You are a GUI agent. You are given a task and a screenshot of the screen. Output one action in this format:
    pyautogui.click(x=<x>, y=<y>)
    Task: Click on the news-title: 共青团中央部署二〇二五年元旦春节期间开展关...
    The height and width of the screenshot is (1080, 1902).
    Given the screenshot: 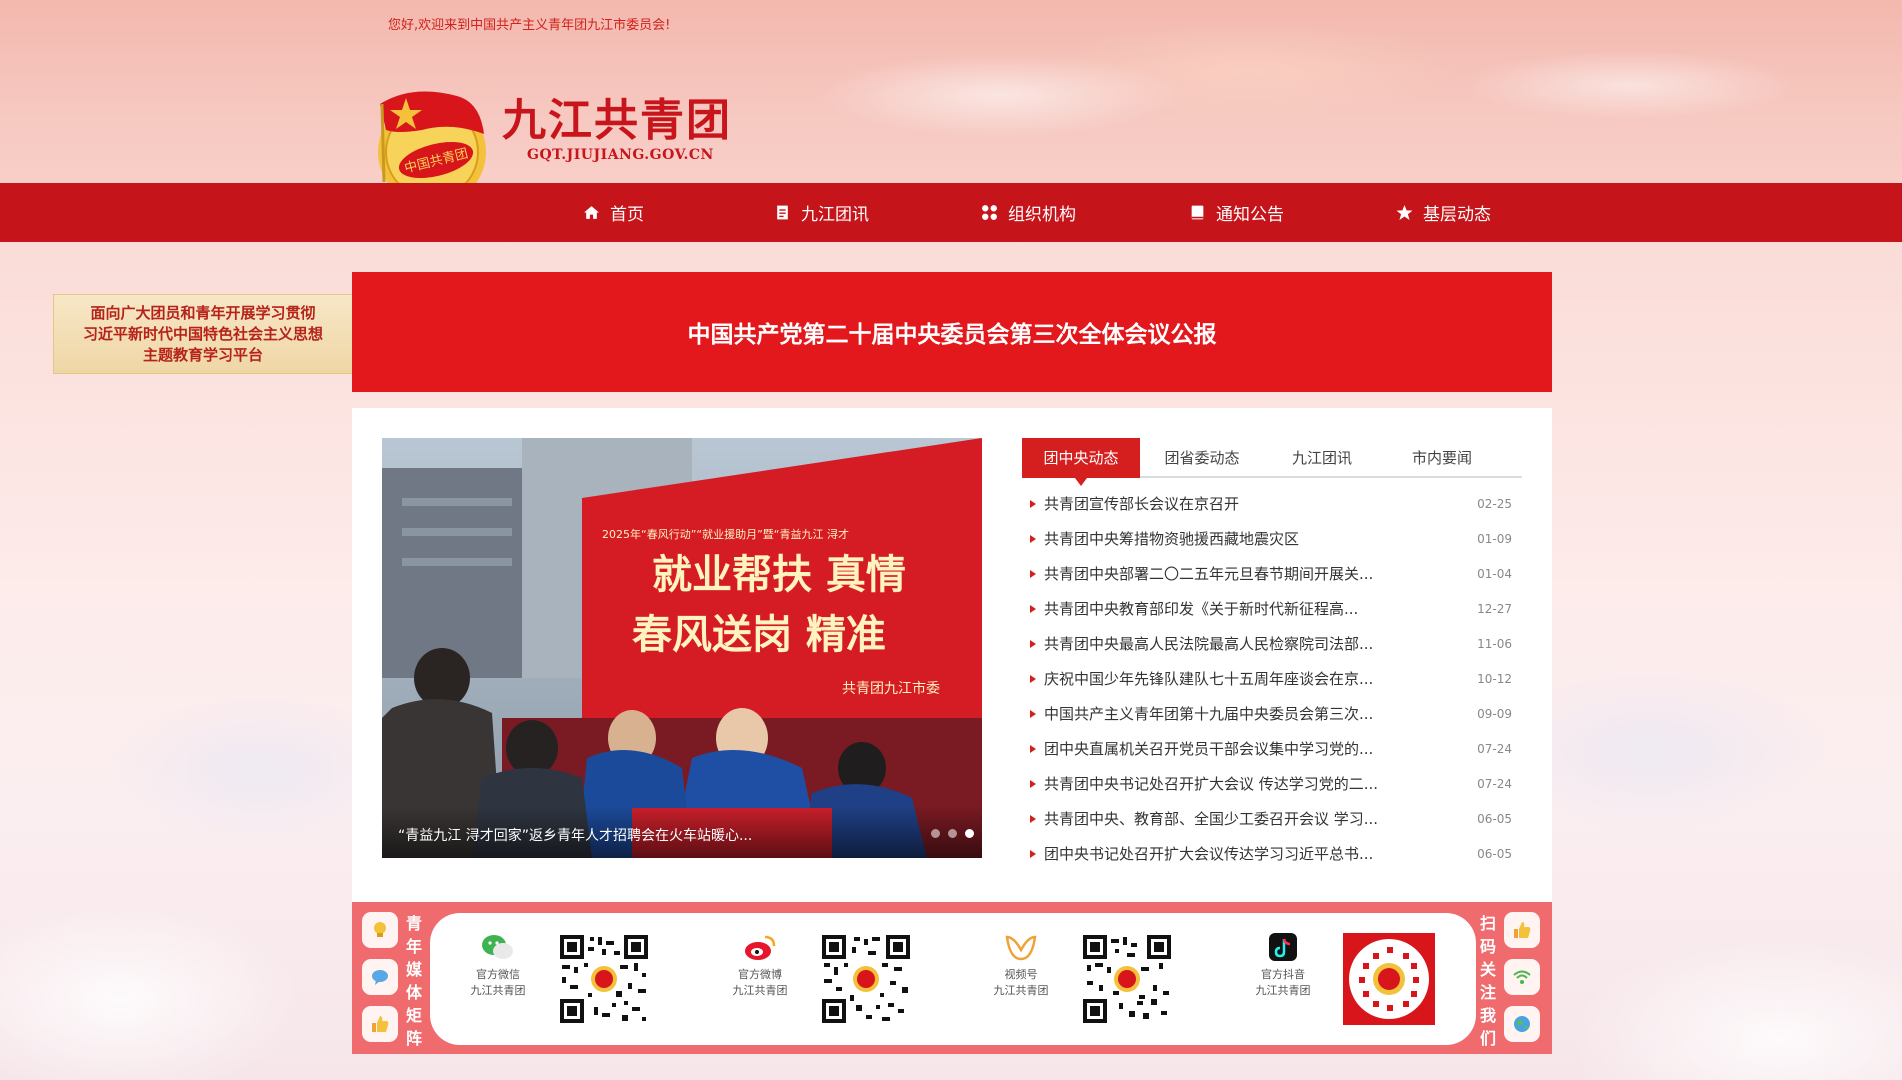 What is the action you would take?
    pyautogui.click(x=1209, y=574)
    